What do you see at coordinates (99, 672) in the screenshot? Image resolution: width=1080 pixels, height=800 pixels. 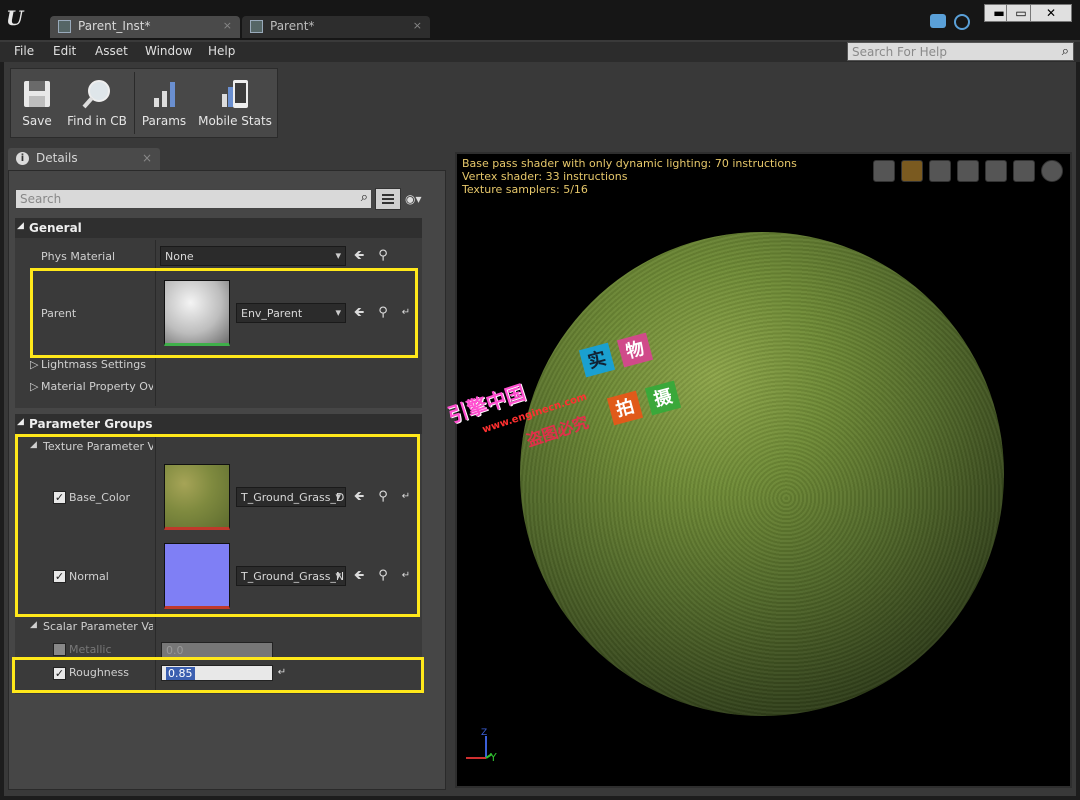 I see `roughness-label: Roughness` at bounding box center [99, 672].